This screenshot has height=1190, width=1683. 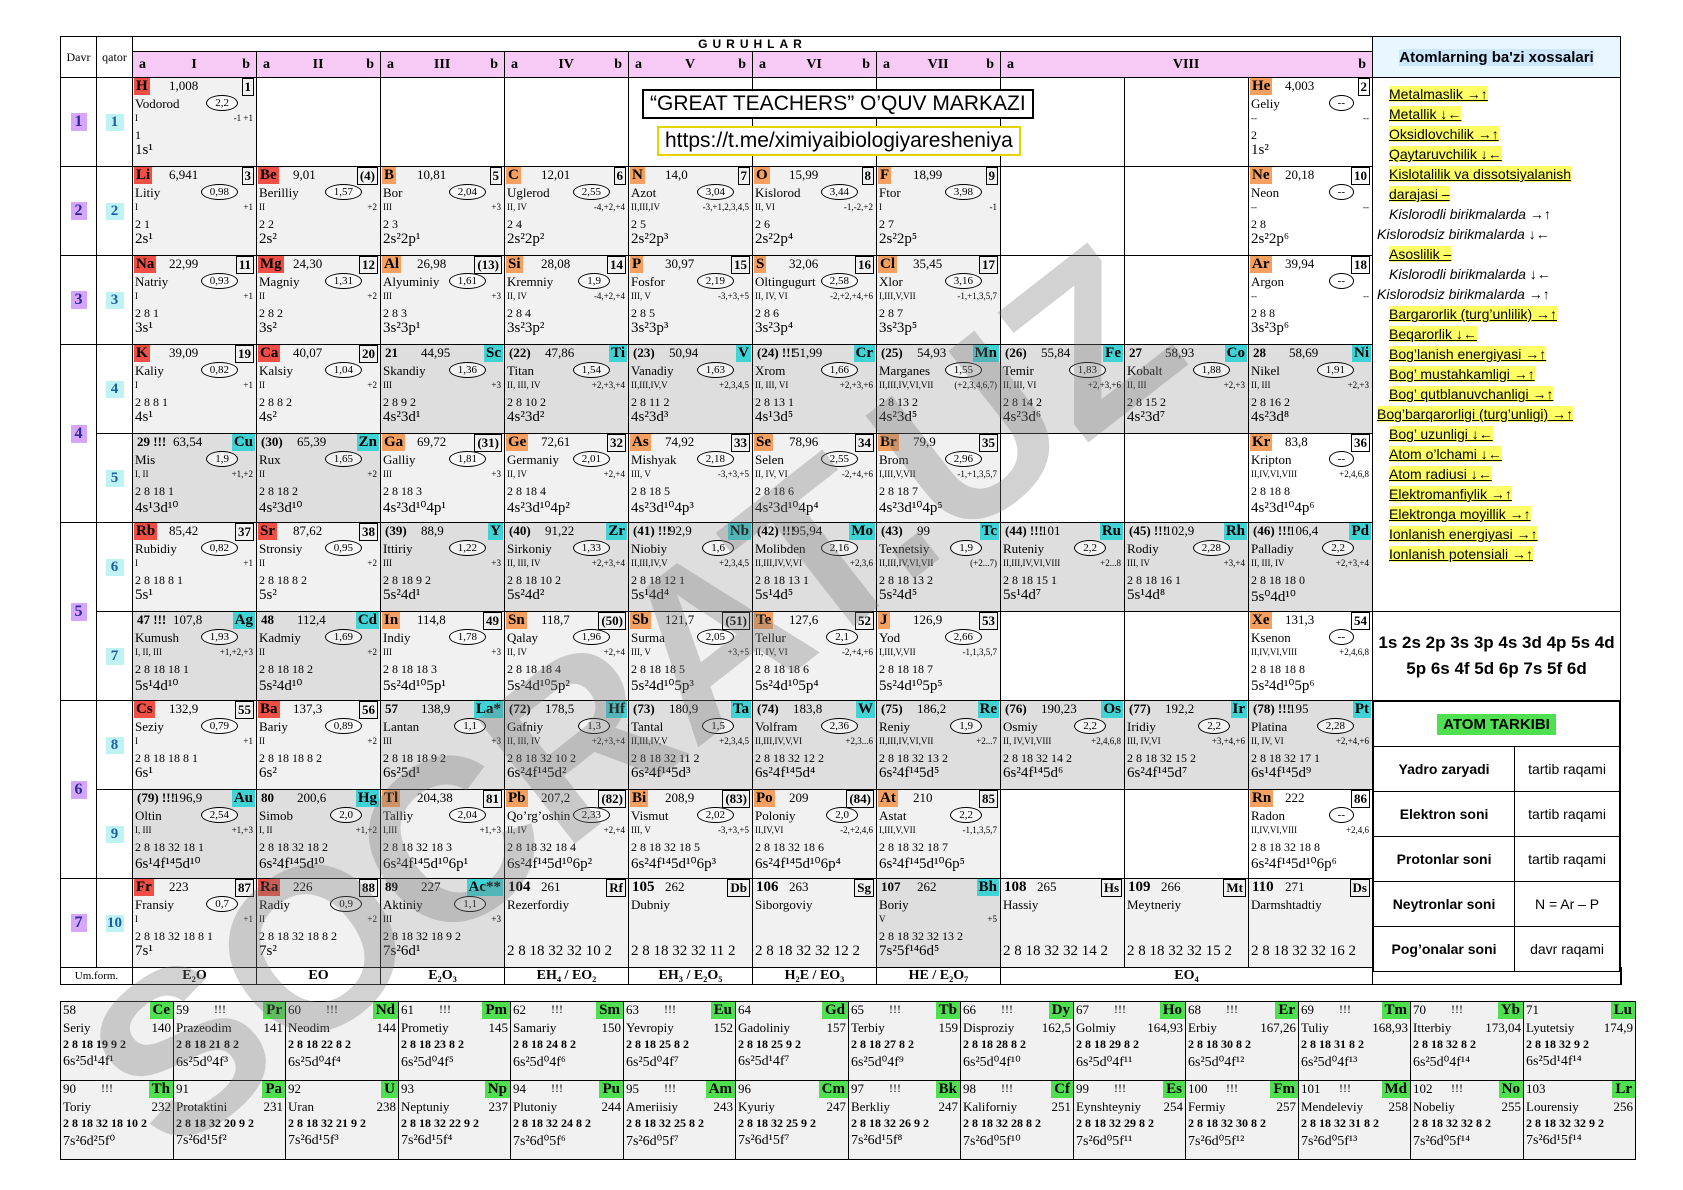 I want to click on element-Ds: 110 271 Ds Darmshtadtiy 2 8 18 32 32 16 2, so click(x=1310, y=923).